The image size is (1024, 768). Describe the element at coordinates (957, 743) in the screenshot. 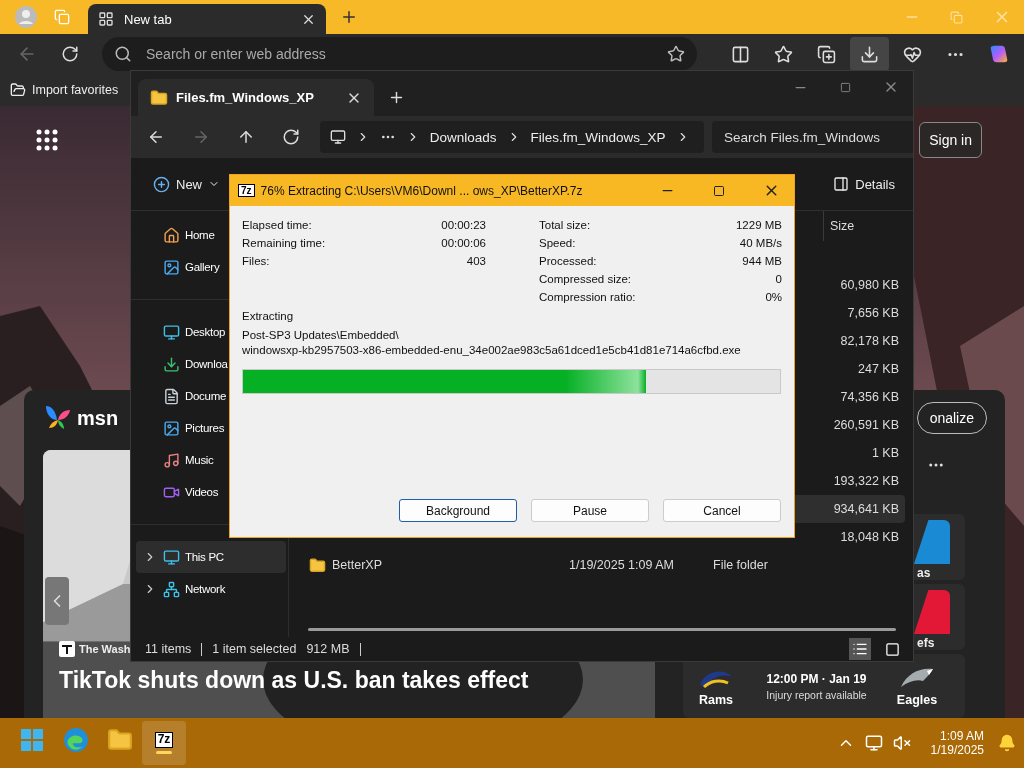

I see `clock: 1:09 AM 1/19/2025` at that location.